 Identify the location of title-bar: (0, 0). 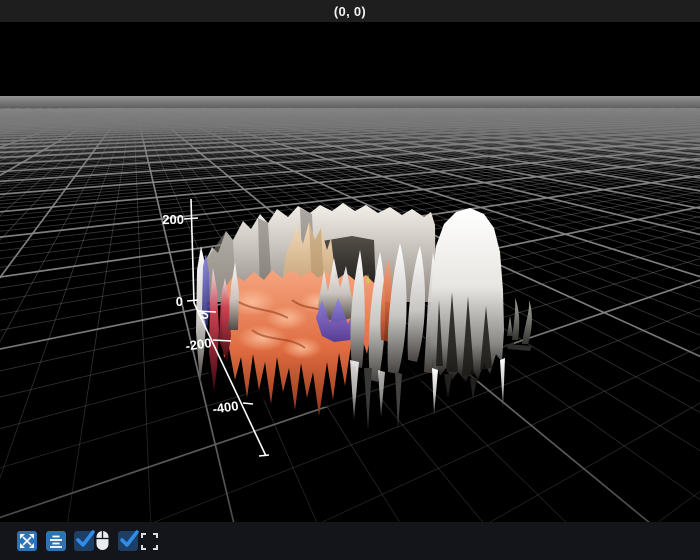
(350, 11).